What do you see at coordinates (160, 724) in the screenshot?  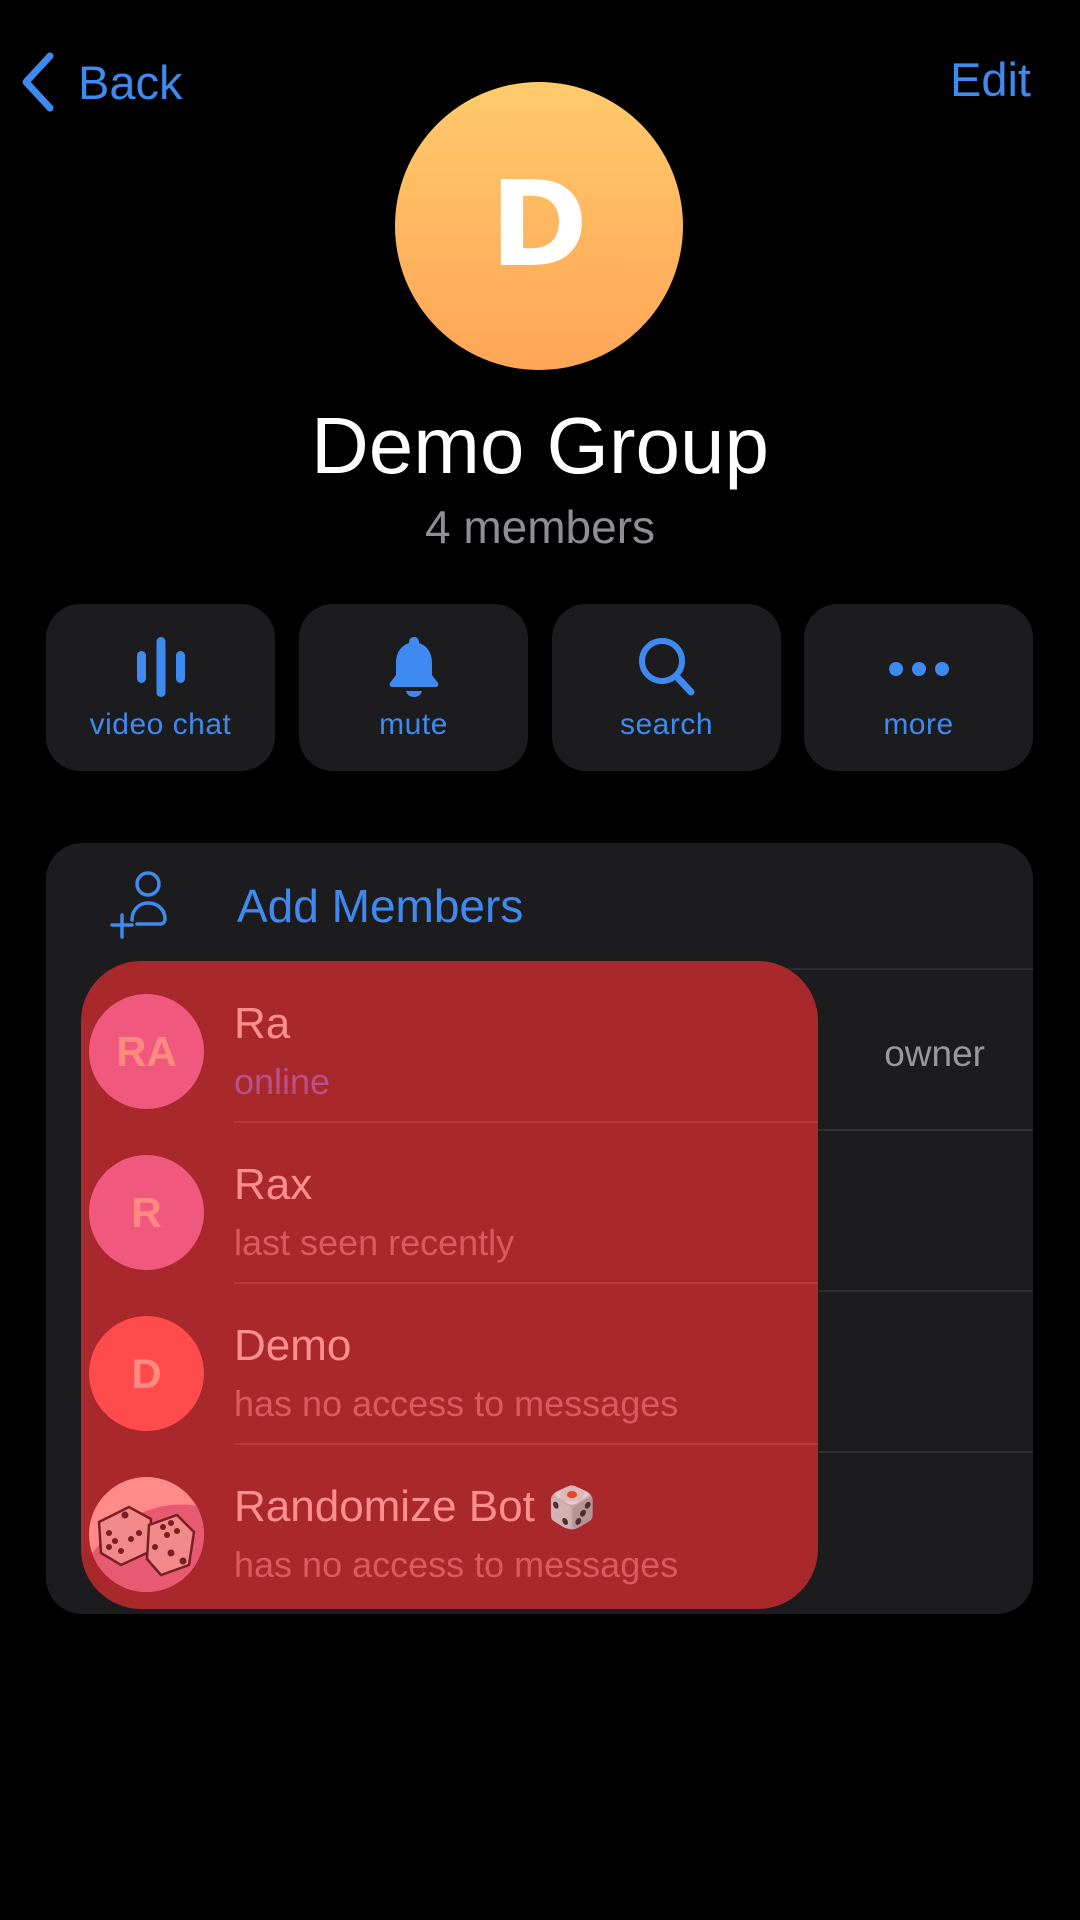 I see `video-chat-label: video chat` at bounding box center [160, 724].